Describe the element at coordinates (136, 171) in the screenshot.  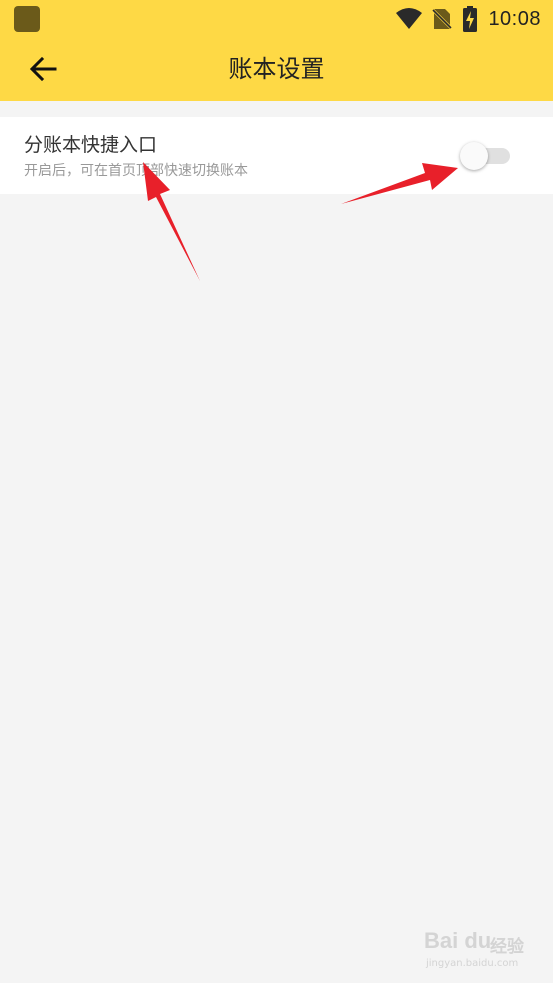
I see `setting-subtitle: 开启后，可在首页顶部快速切换账本` at that location.